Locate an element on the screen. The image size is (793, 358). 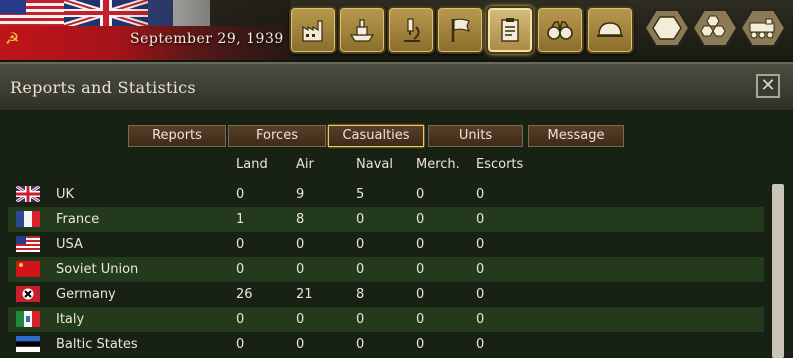
cell-naval: 5 is located at coordinates (360, 194).